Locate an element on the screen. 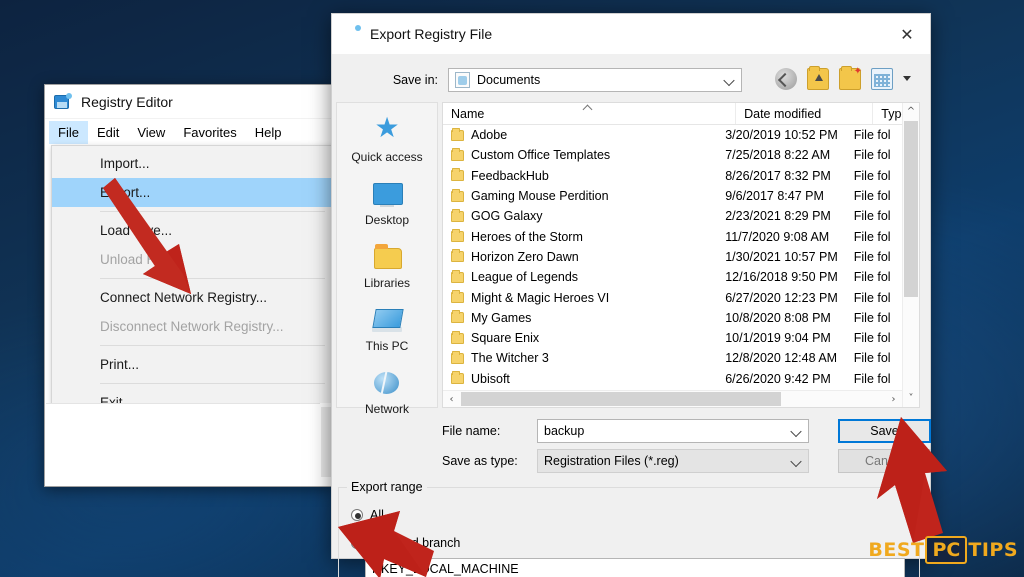 The width and height of the screenshot is (1024, 577). table-row: My Games 10/8/2020 8:08 PM File fol is located at coordinates (672, 318).